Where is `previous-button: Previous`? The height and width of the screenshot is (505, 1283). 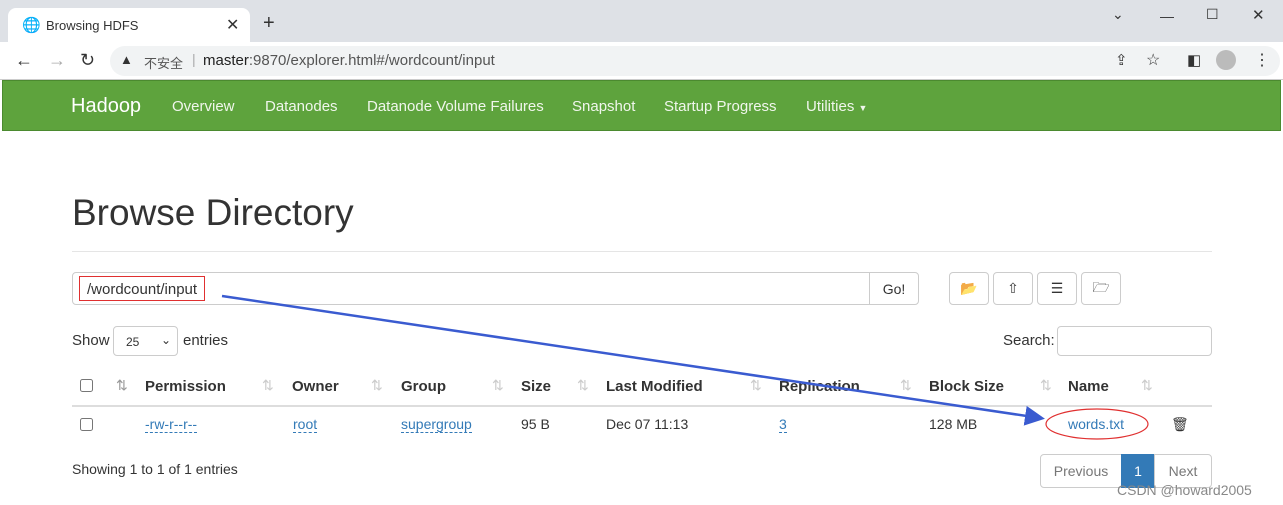
previous-button: Previous is located at coordinates (1081, 471).